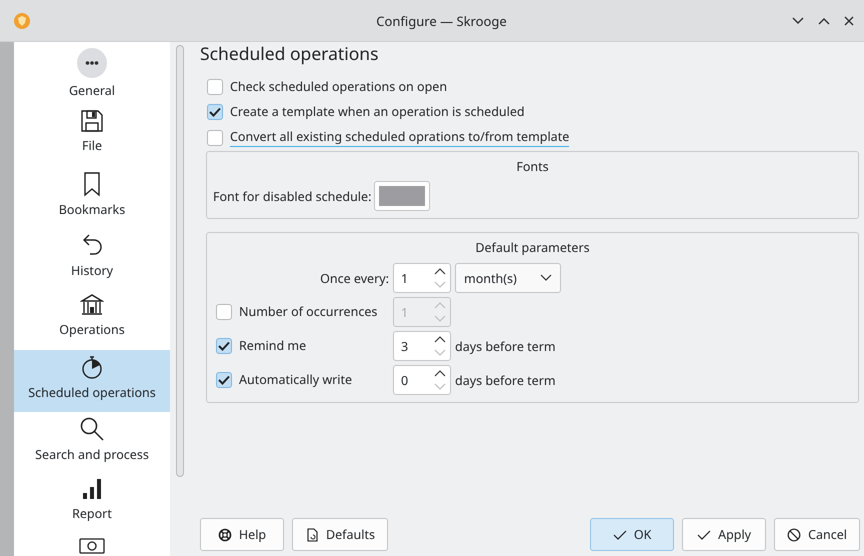 This screenshot has height=556, width=864. I want to click on group-title: Default parameters, so click(532, 248).